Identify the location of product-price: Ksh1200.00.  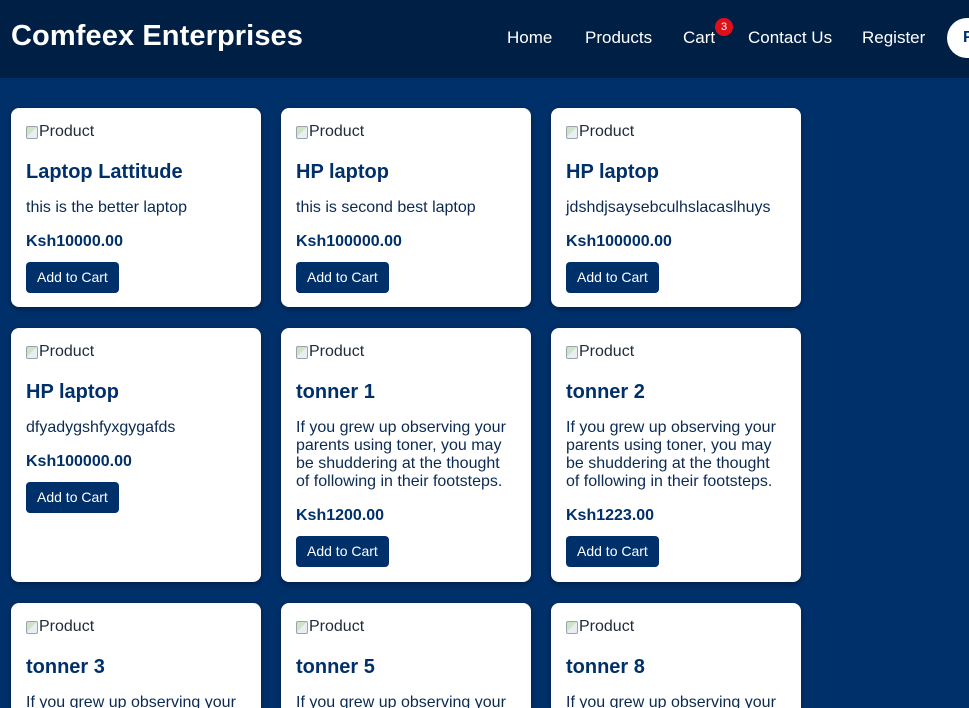
(340, 515).